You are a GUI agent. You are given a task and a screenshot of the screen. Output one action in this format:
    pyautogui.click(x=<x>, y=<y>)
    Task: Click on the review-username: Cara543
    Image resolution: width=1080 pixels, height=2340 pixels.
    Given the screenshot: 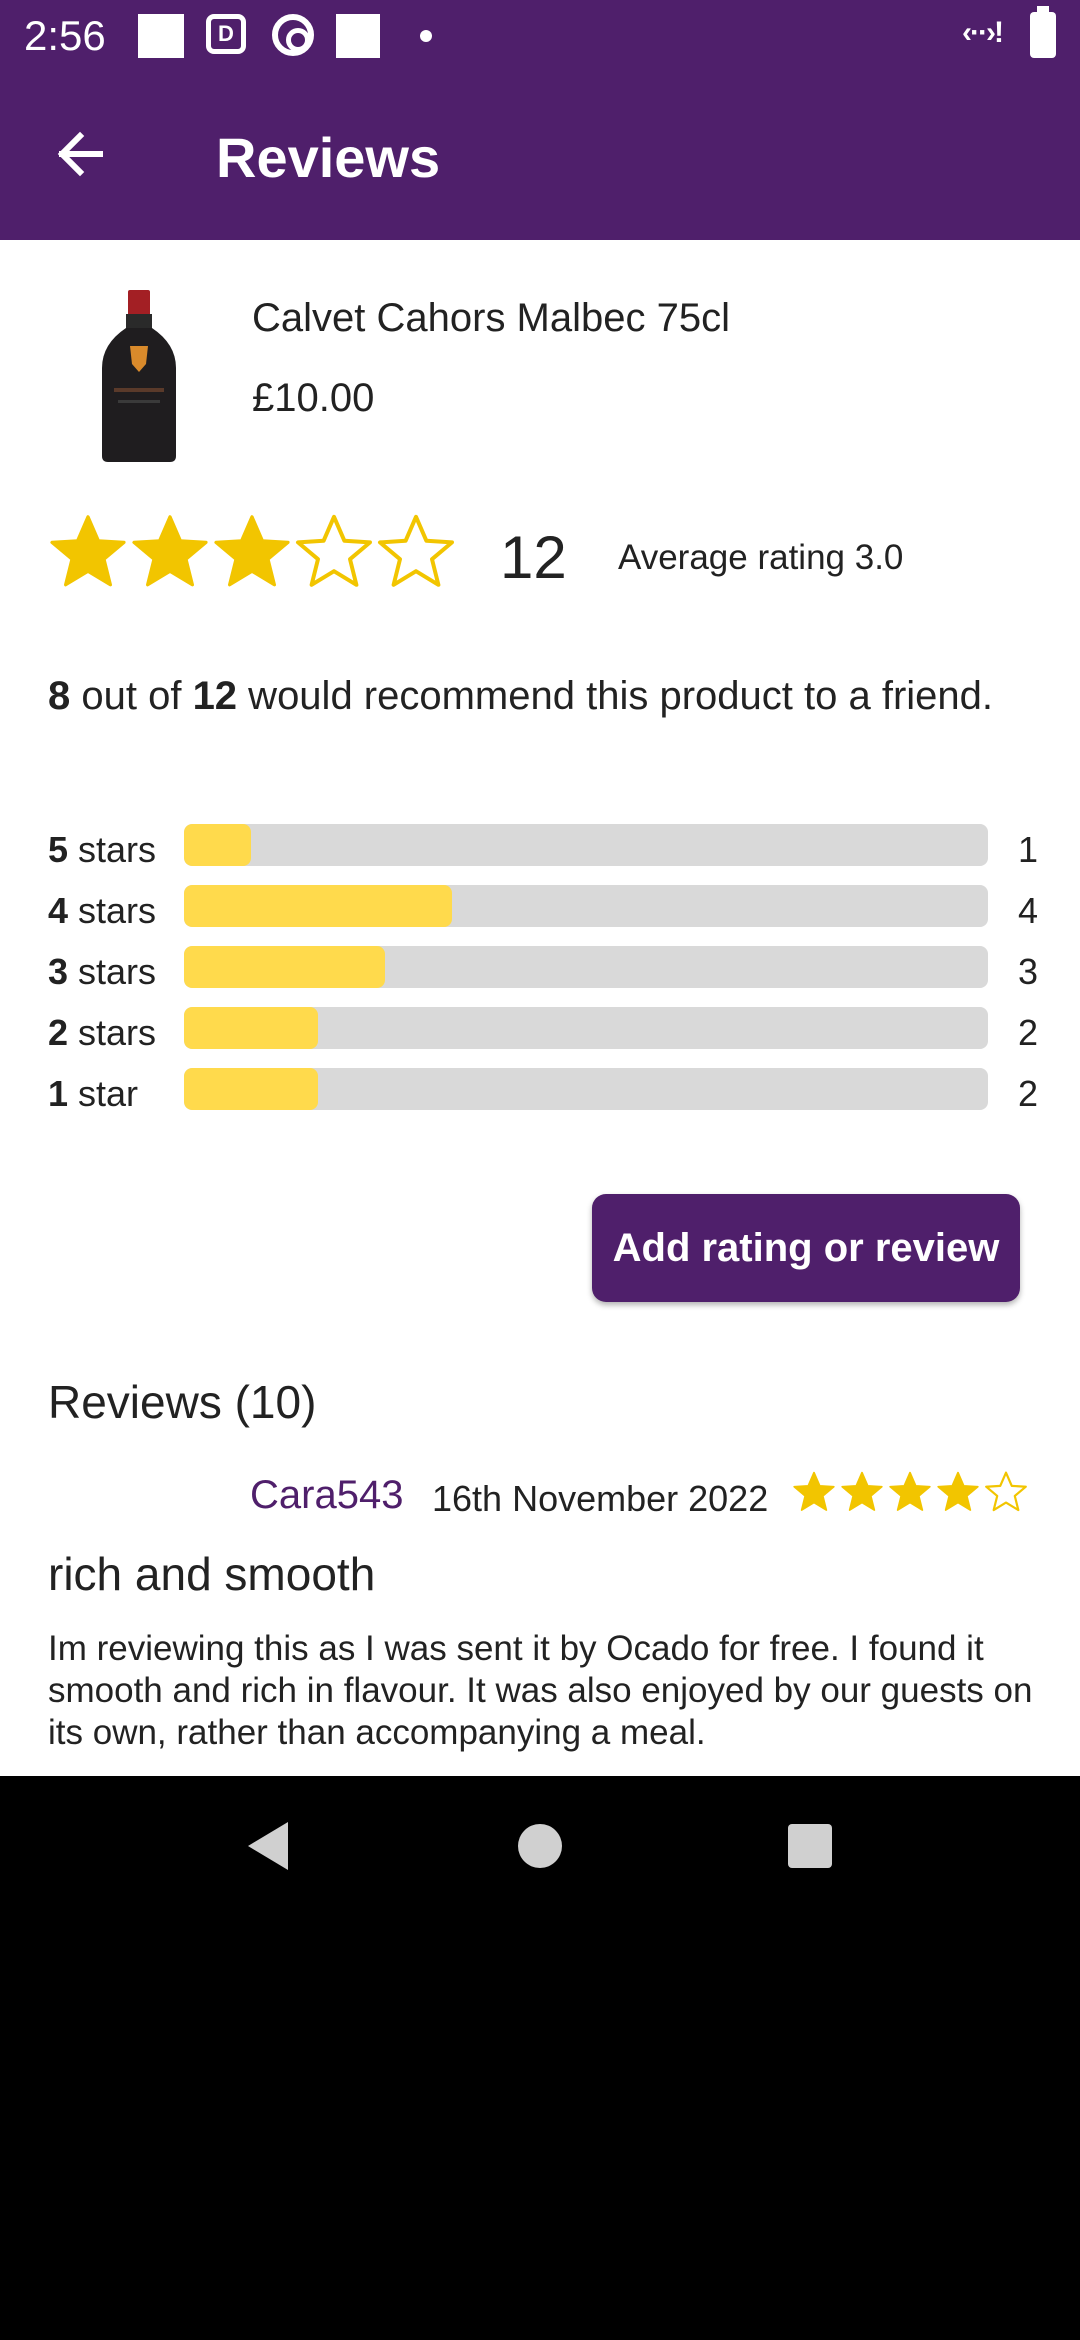 What is the action you would take?
    pyautogui.click(x=326, y=1495)
    